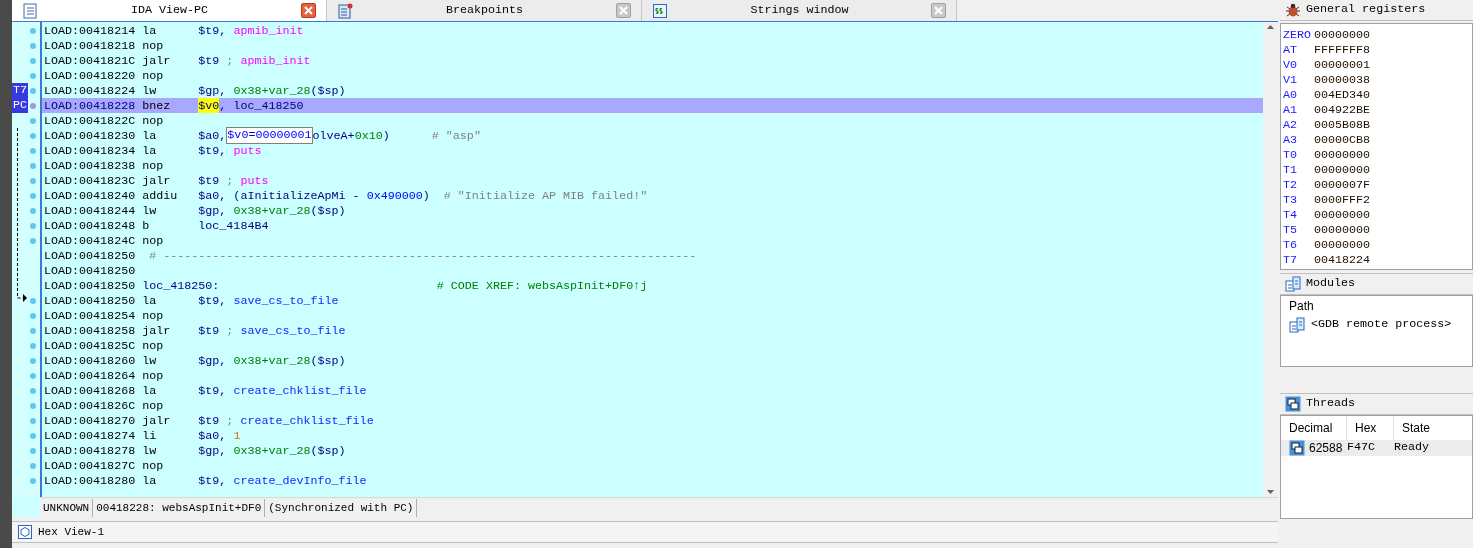 The image size is (1473, 548). I want to click on code-line: LOAD:00418214 la $t9, apmib_init, so click(652, 30).